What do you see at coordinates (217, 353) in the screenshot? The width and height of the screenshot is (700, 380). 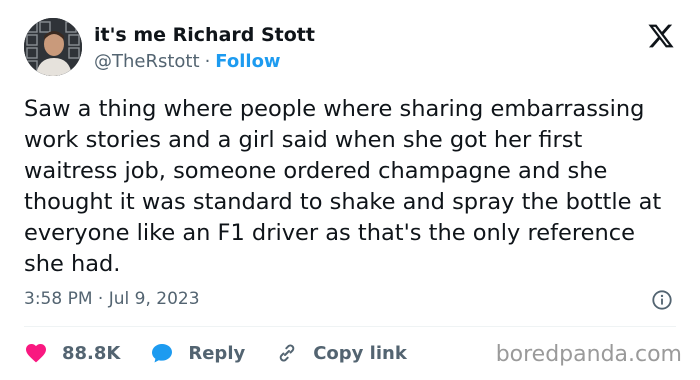 I see `reply-label: Reply` at bounding box center [217, 353].